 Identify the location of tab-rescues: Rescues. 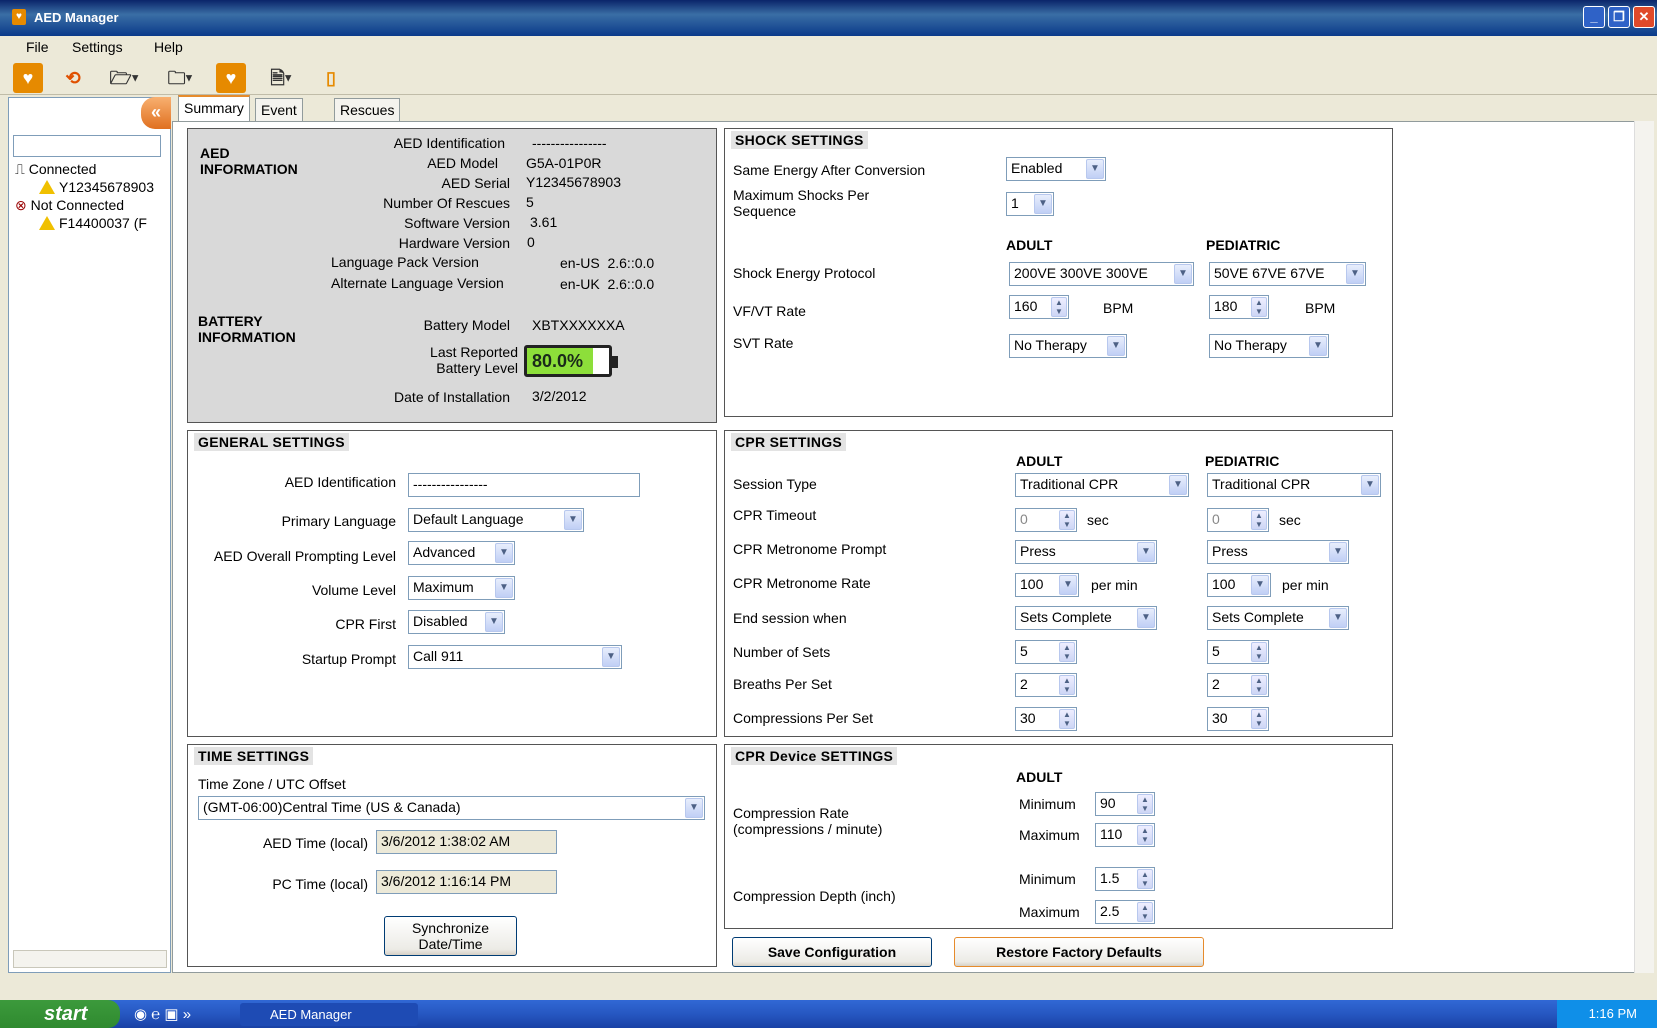
(367, 110).